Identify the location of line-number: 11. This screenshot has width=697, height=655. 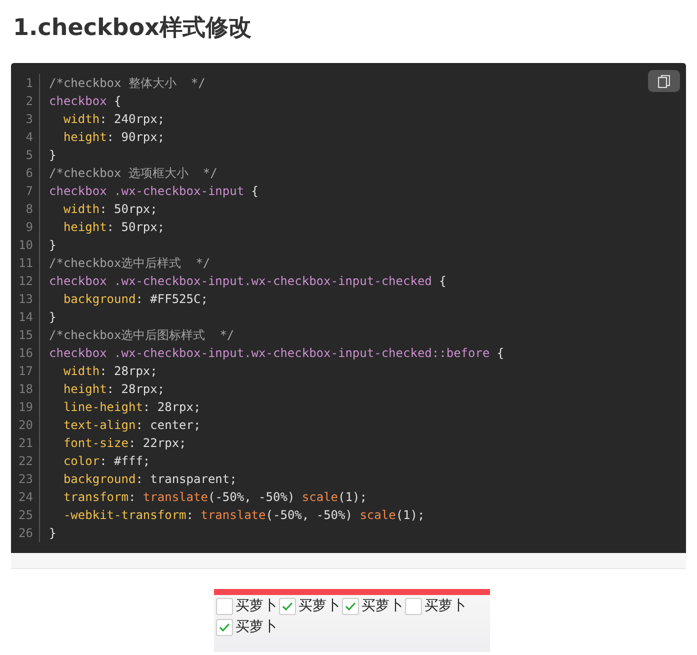
(25, 263).